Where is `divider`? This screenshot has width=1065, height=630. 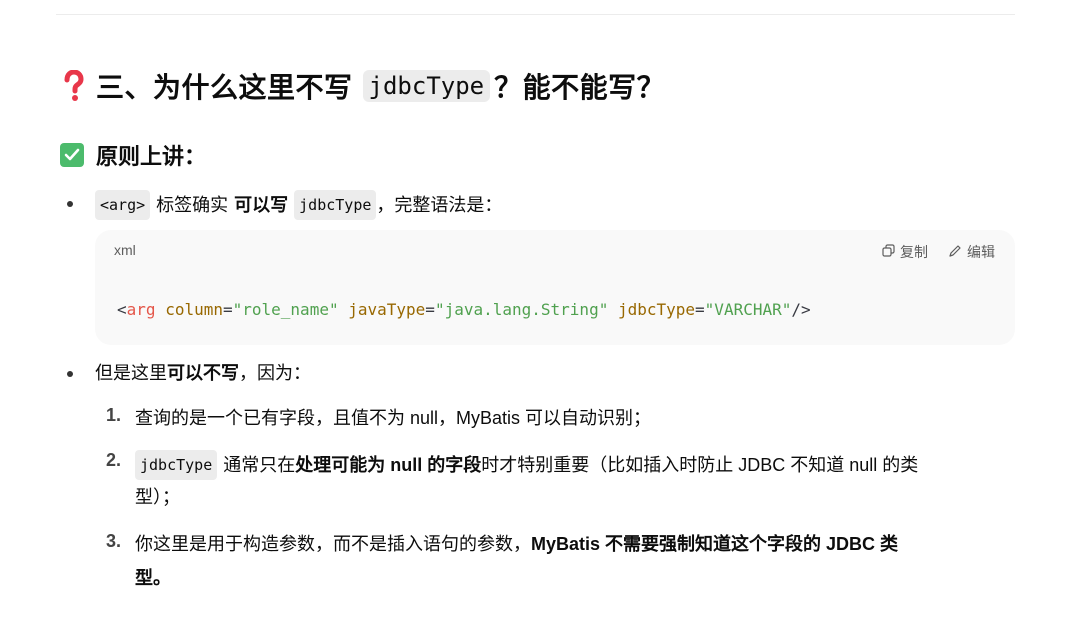 divider is located at coordinates (535, 14).